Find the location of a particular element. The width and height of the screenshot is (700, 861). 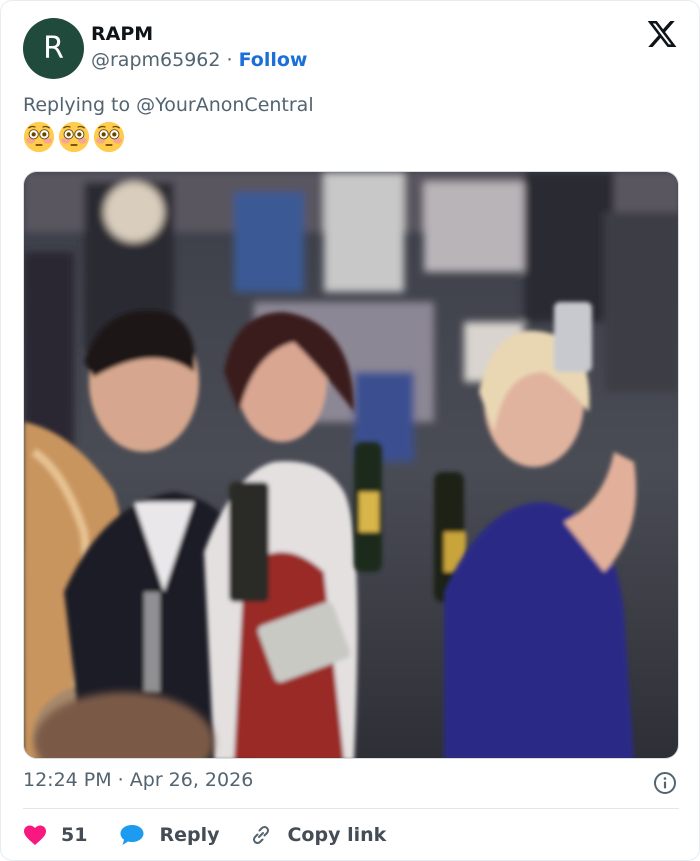

author-handle-row: @rapm65962 · Follow is located at coordinates (199, 60).